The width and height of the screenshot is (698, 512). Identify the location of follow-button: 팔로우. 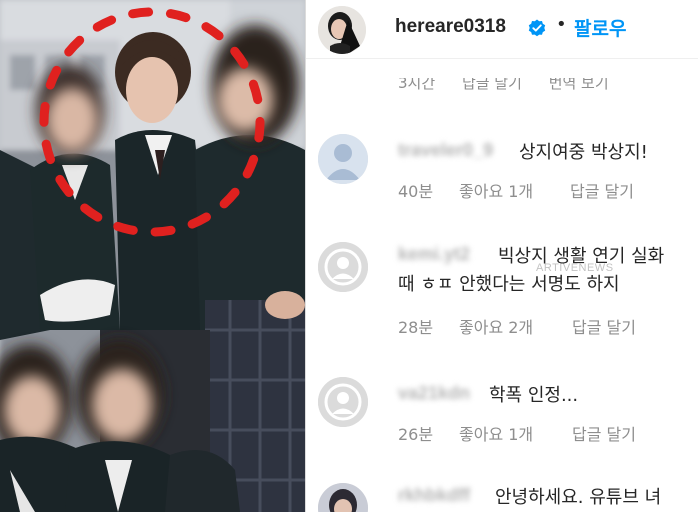
(600, 27).